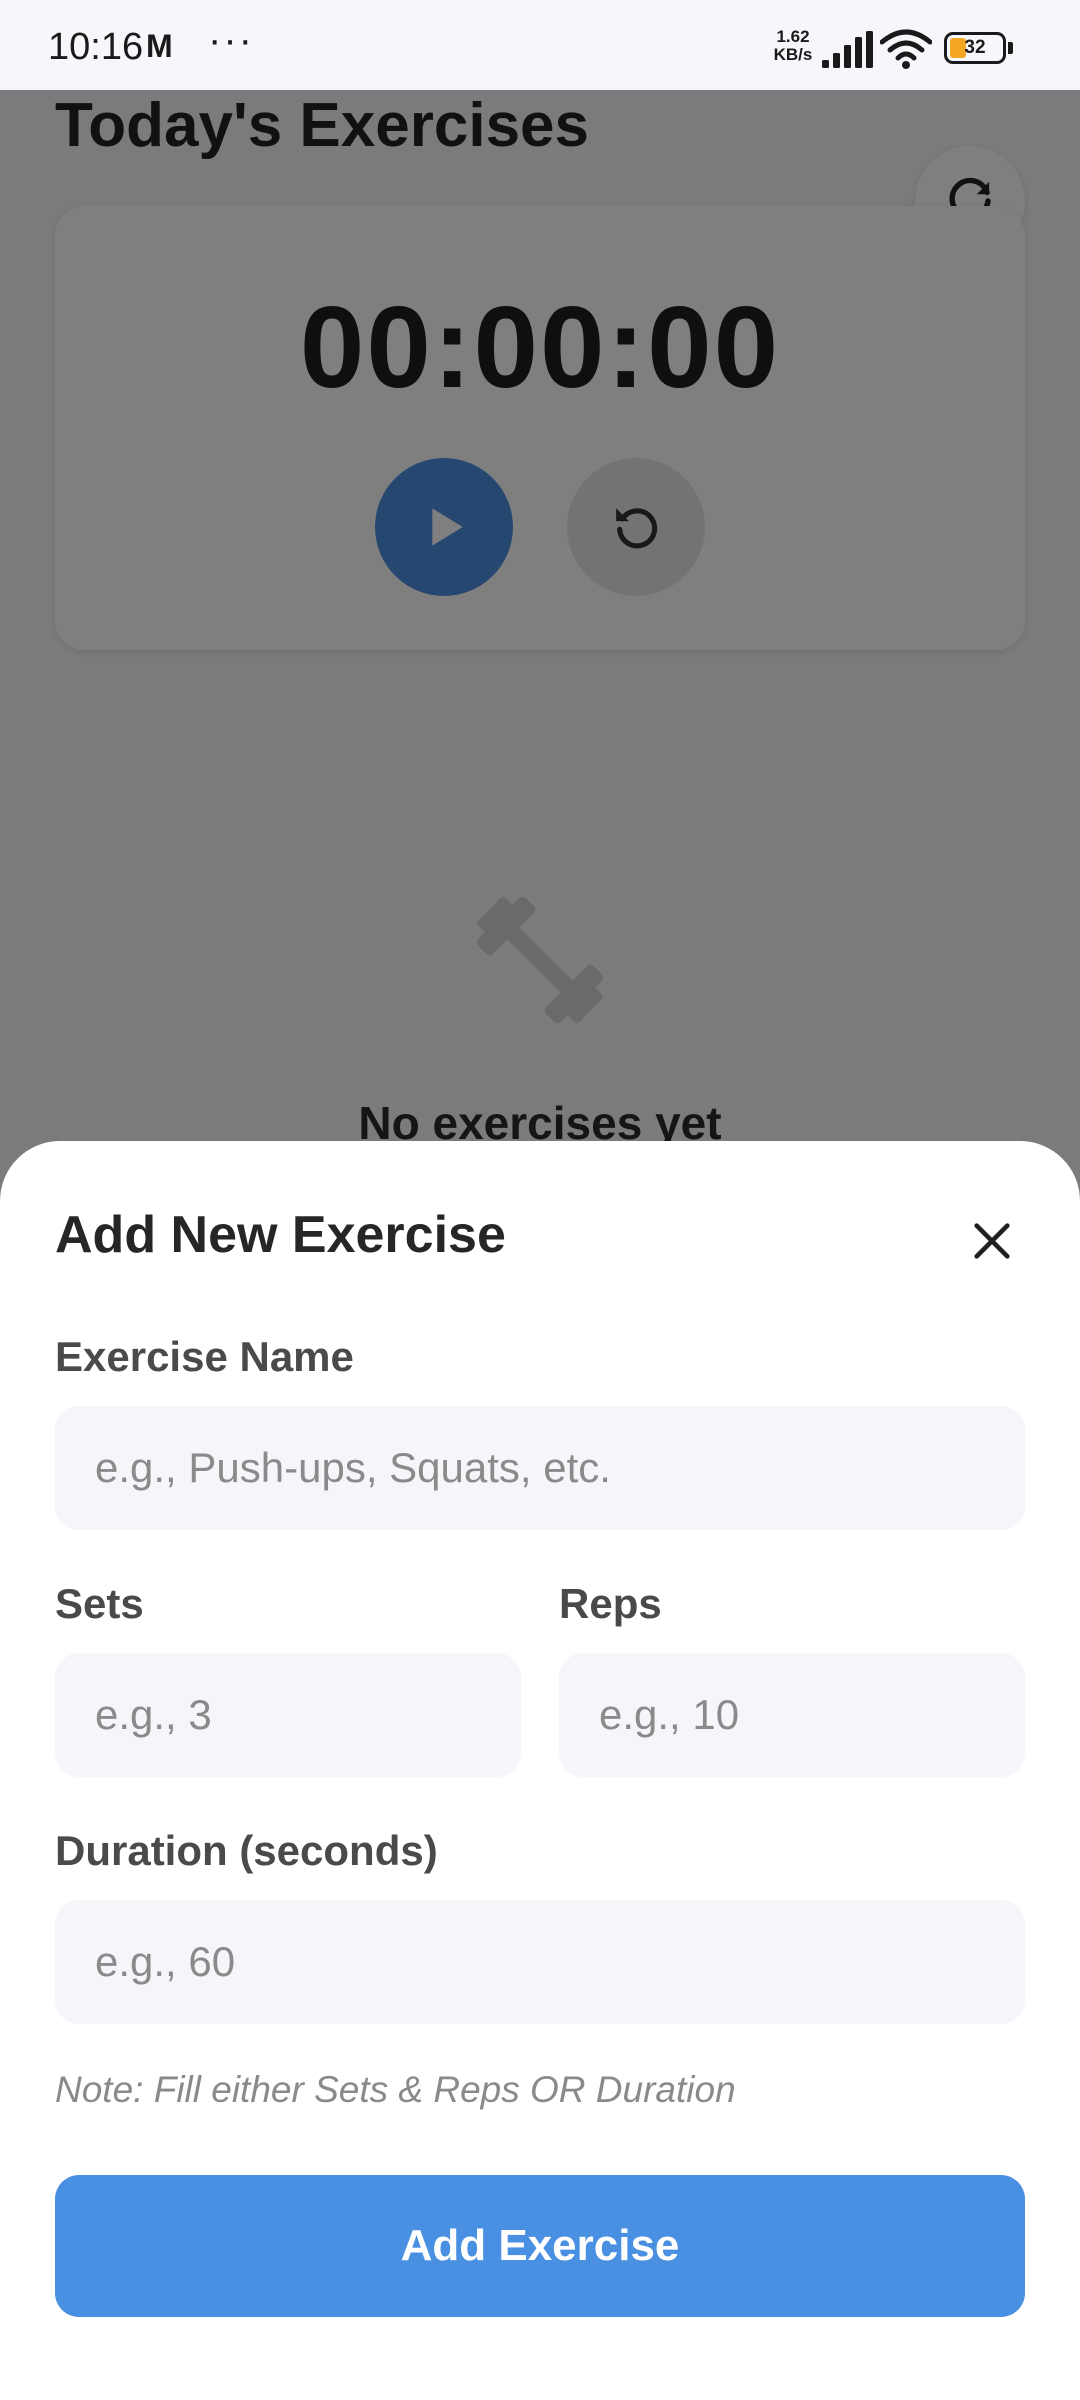  I want to click on network-speed-unit: KB/s, so click(793, 54).